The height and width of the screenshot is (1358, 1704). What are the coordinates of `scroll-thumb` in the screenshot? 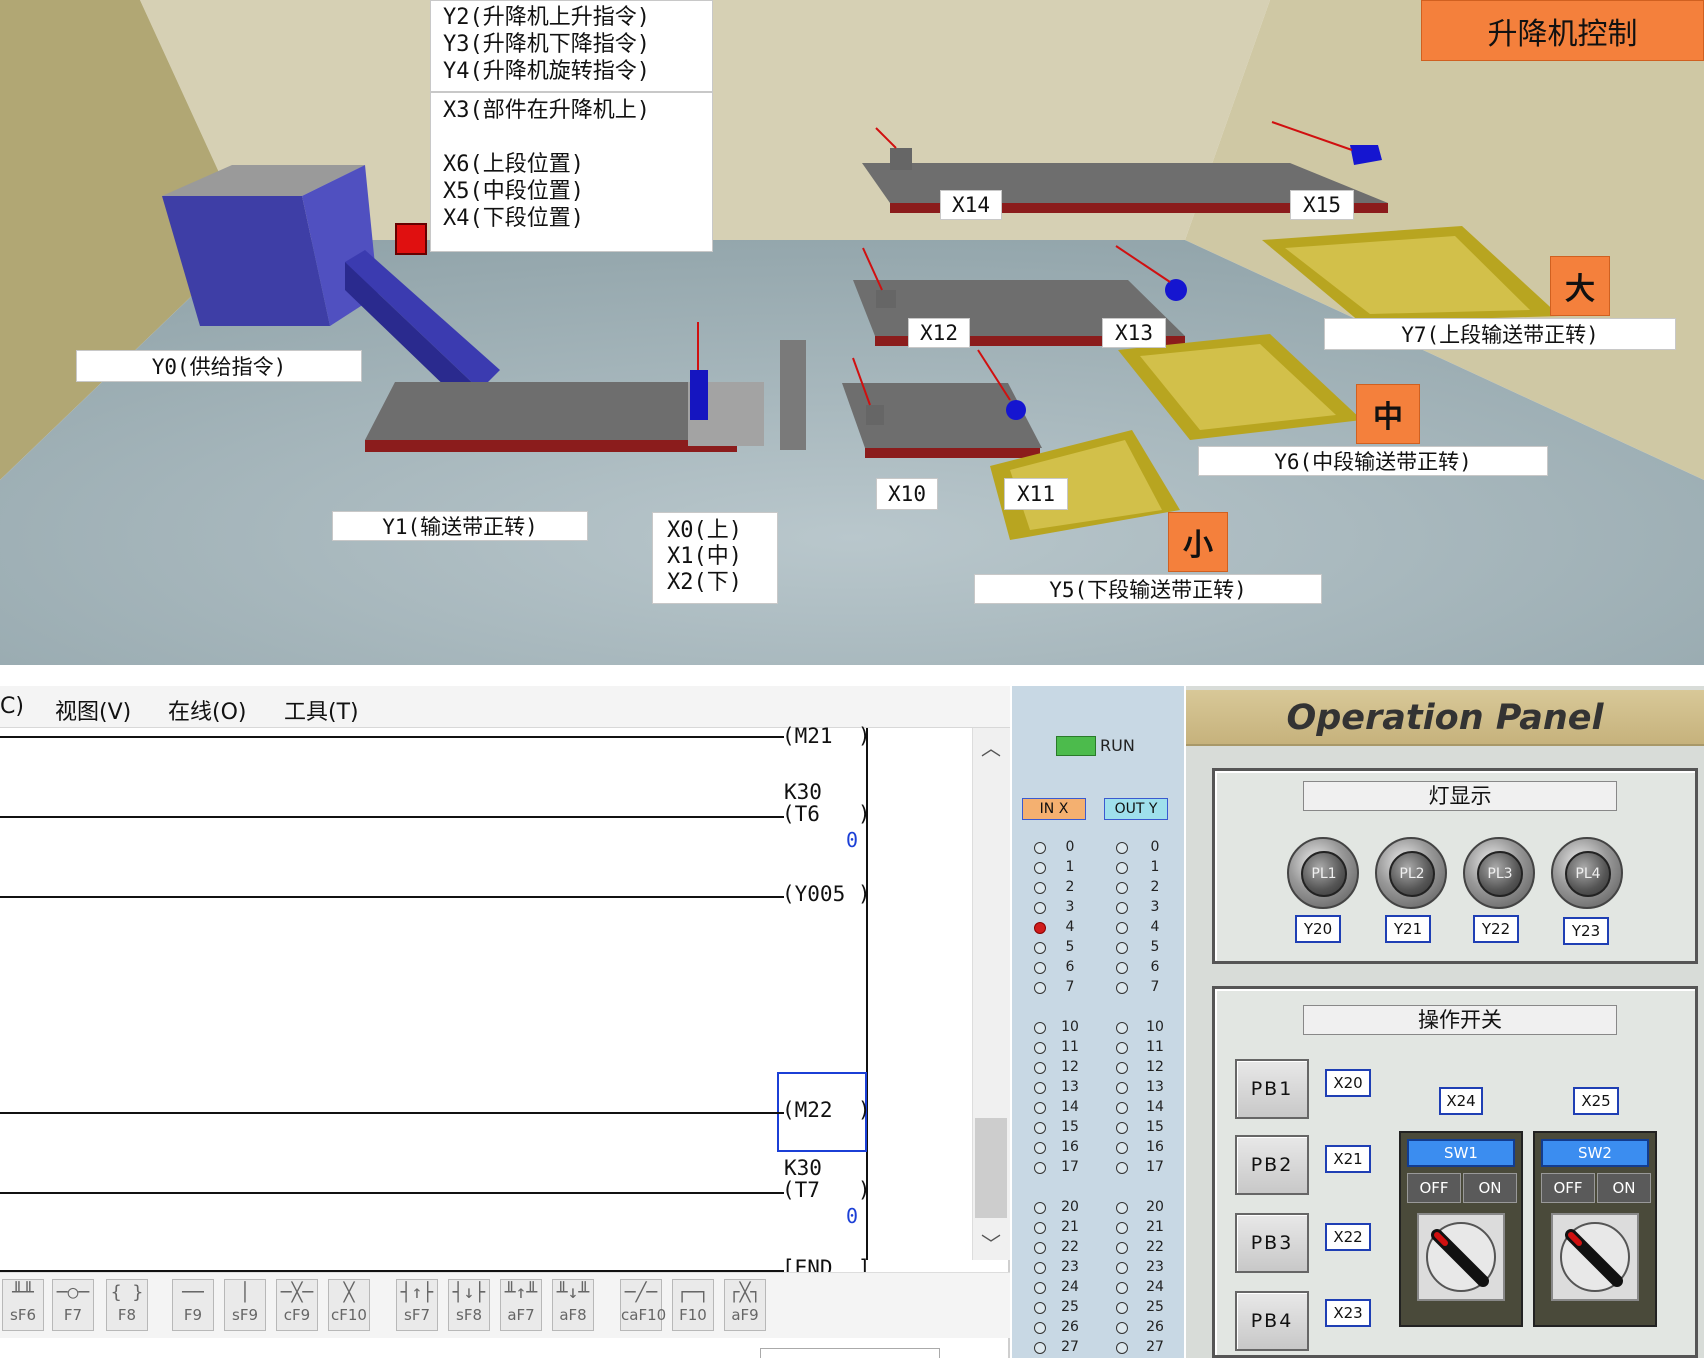 It's located at (991, 1168).